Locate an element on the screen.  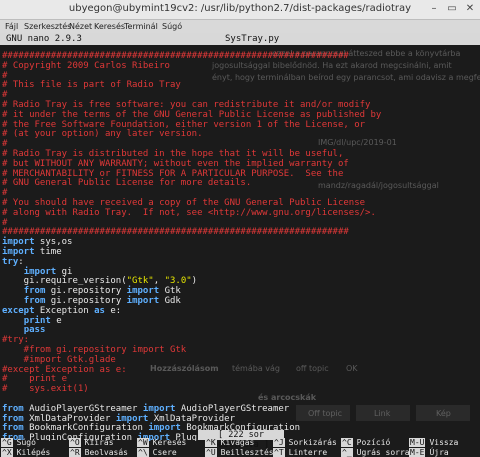
code-token: try is located at coordinates (10, 261).